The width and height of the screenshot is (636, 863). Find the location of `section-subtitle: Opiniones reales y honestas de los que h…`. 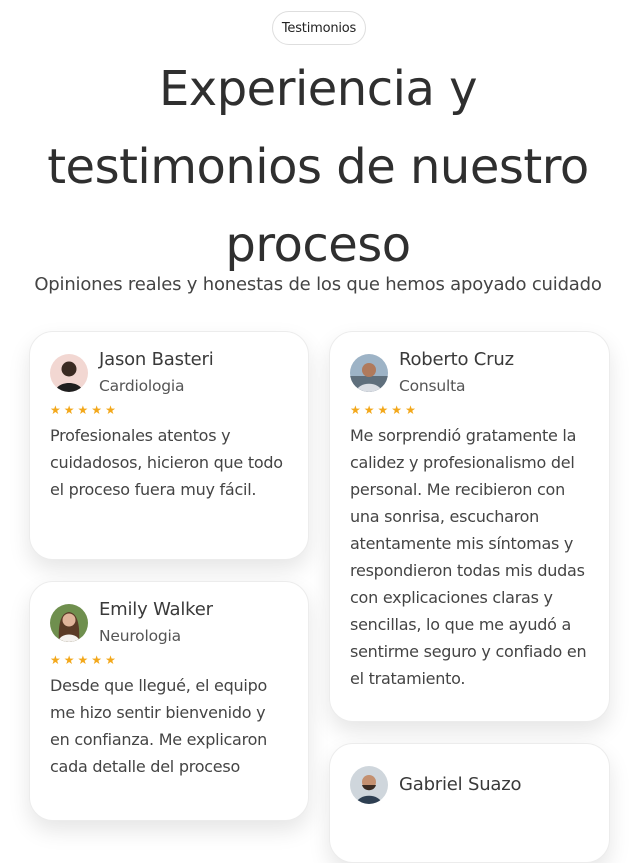

section-subtitle: Opiniones reales y honestas de los que h… is located at coordinates (318, 284).